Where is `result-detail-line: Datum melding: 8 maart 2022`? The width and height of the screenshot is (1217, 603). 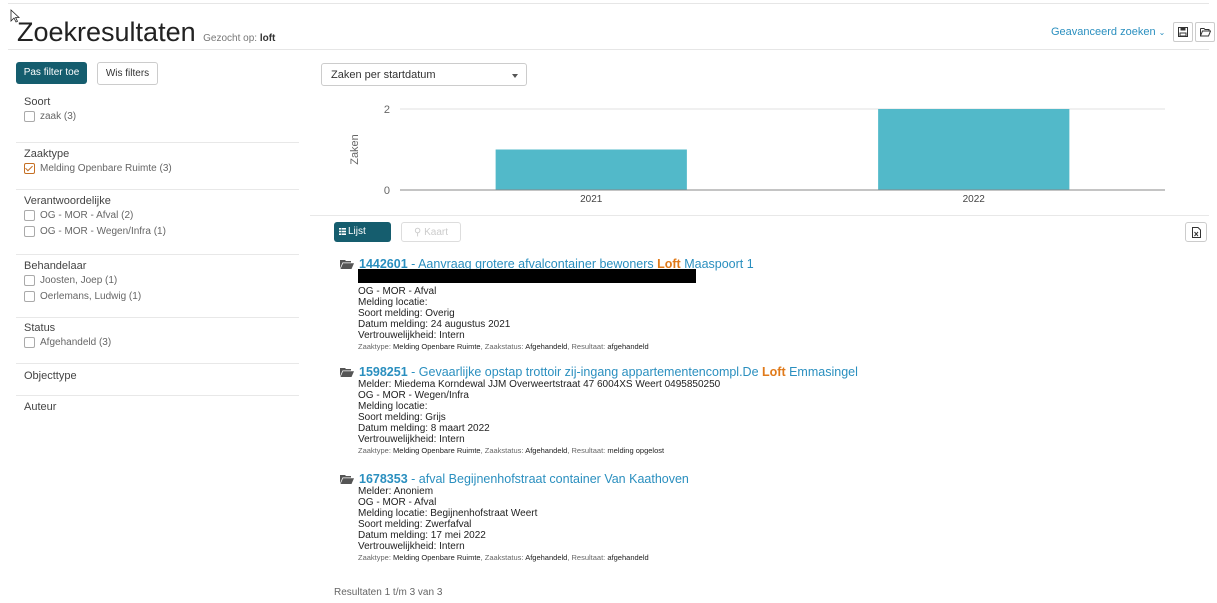 result-detail-line: Datum melding: 8 maart 2022 is located at coordinates (424, 428).